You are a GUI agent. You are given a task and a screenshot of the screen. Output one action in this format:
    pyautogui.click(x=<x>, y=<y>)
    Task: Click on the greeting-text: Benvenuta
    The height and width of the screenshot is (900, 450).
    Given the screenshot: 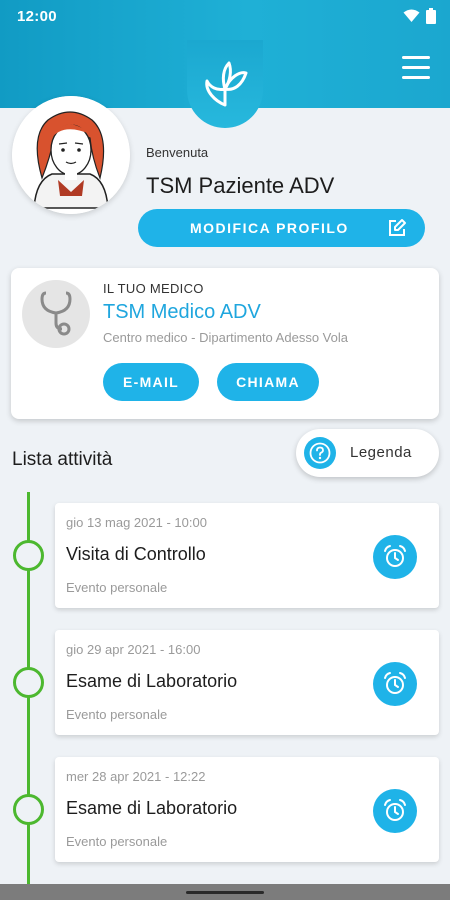 What is the action you would take?
    pyautogui.click(x=177, y=152)
    